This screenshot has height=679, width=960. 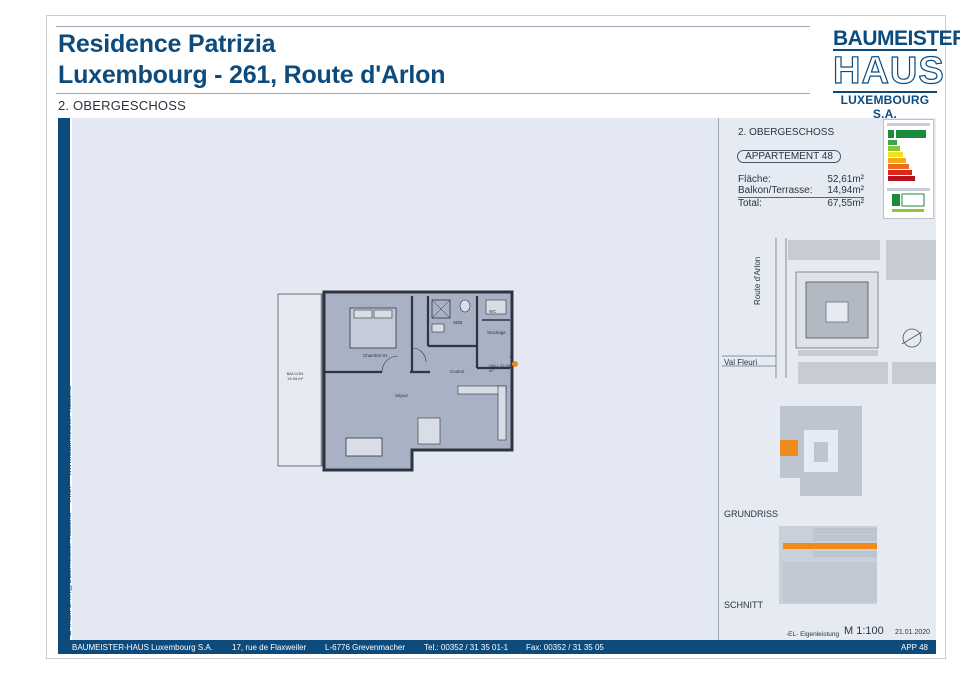 What do you see at coordinates (466, 647) in the screenshot?
I see `footer-tel: Tel.: 00352 / 31 35 01-1` at bounding box center [466, 647].